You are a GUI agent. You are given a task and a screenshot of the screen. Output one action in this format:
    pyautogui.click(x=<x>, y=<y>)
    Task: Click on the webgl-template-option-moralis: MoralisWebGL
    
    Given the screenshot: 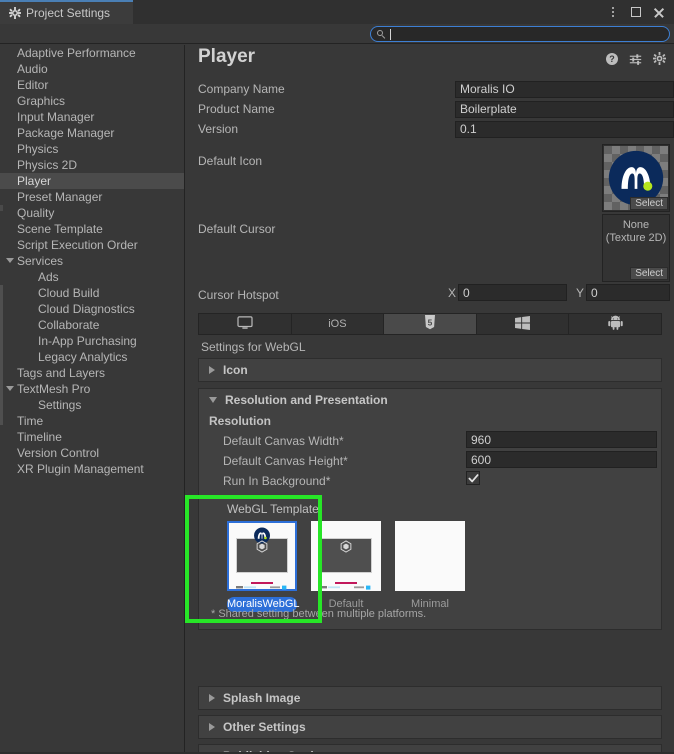 What is the action you would take?
    pyautogui.click(x=263, y=566)
    